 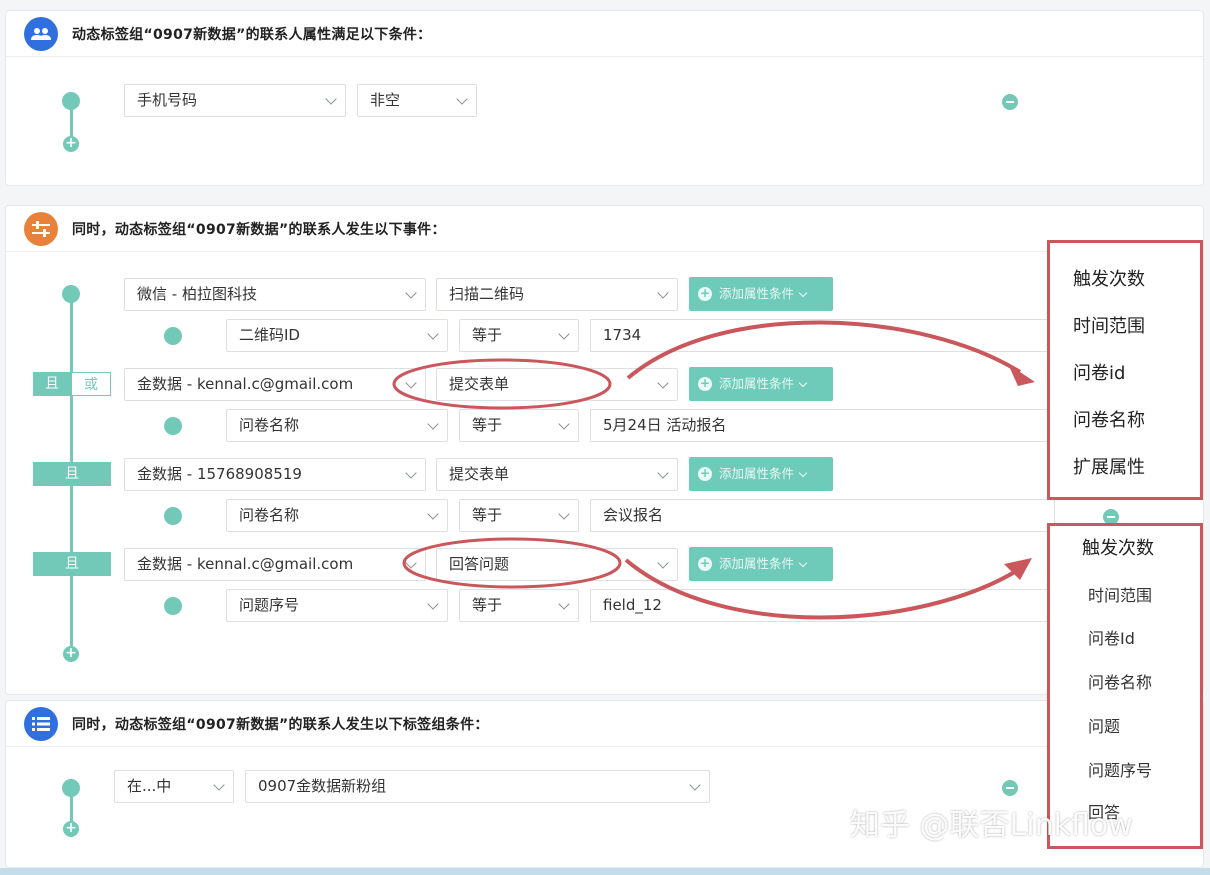 What do you see at coordinates (337, 605) in the screenshot?
I see `condition-attribute-select: 问题序号` at bounding box center [337, 605].